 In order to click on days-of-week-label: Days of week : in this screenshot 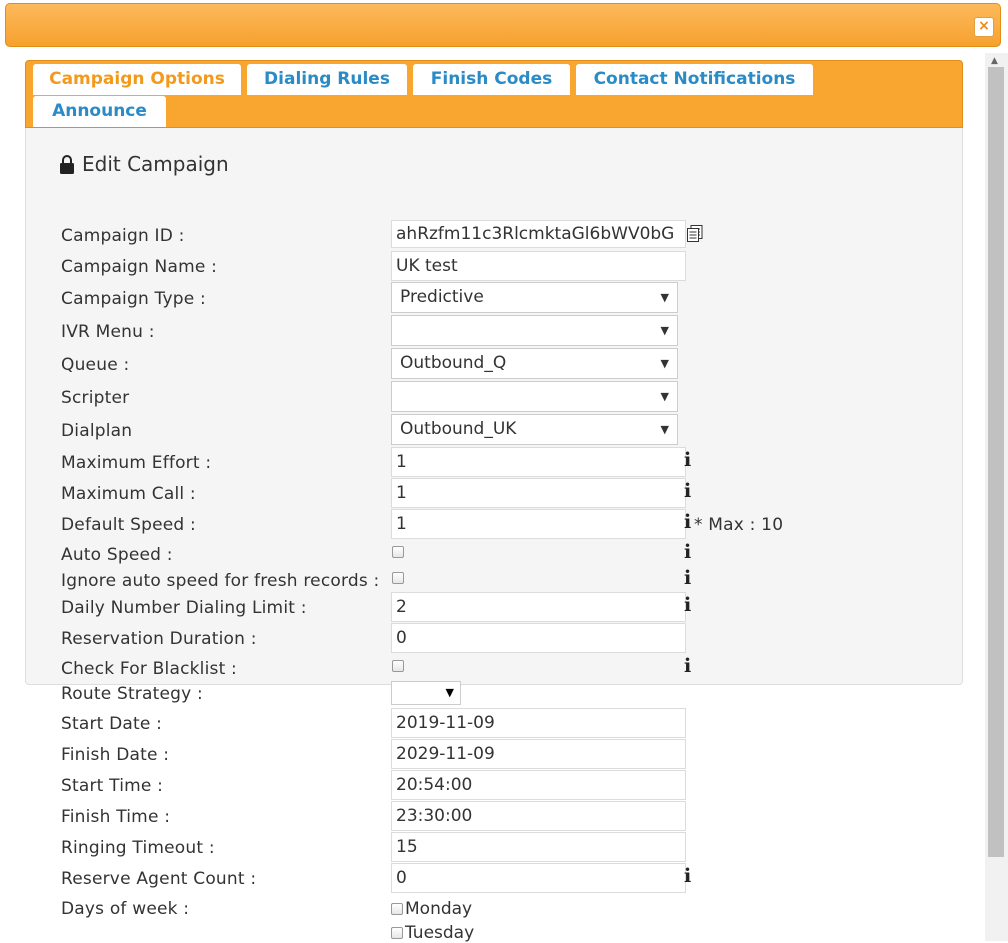, I will do `click(125, 909)`.